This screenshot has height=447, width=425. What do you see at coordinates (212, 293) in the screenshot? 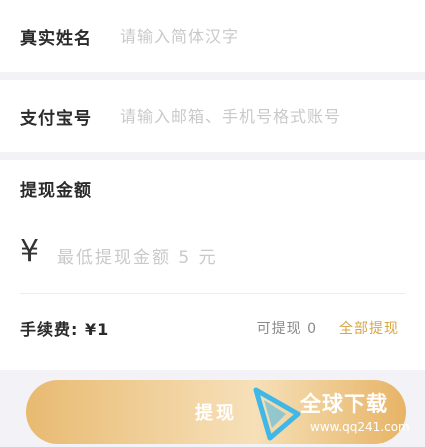
I see `divider` at bounding box center [212, 293].